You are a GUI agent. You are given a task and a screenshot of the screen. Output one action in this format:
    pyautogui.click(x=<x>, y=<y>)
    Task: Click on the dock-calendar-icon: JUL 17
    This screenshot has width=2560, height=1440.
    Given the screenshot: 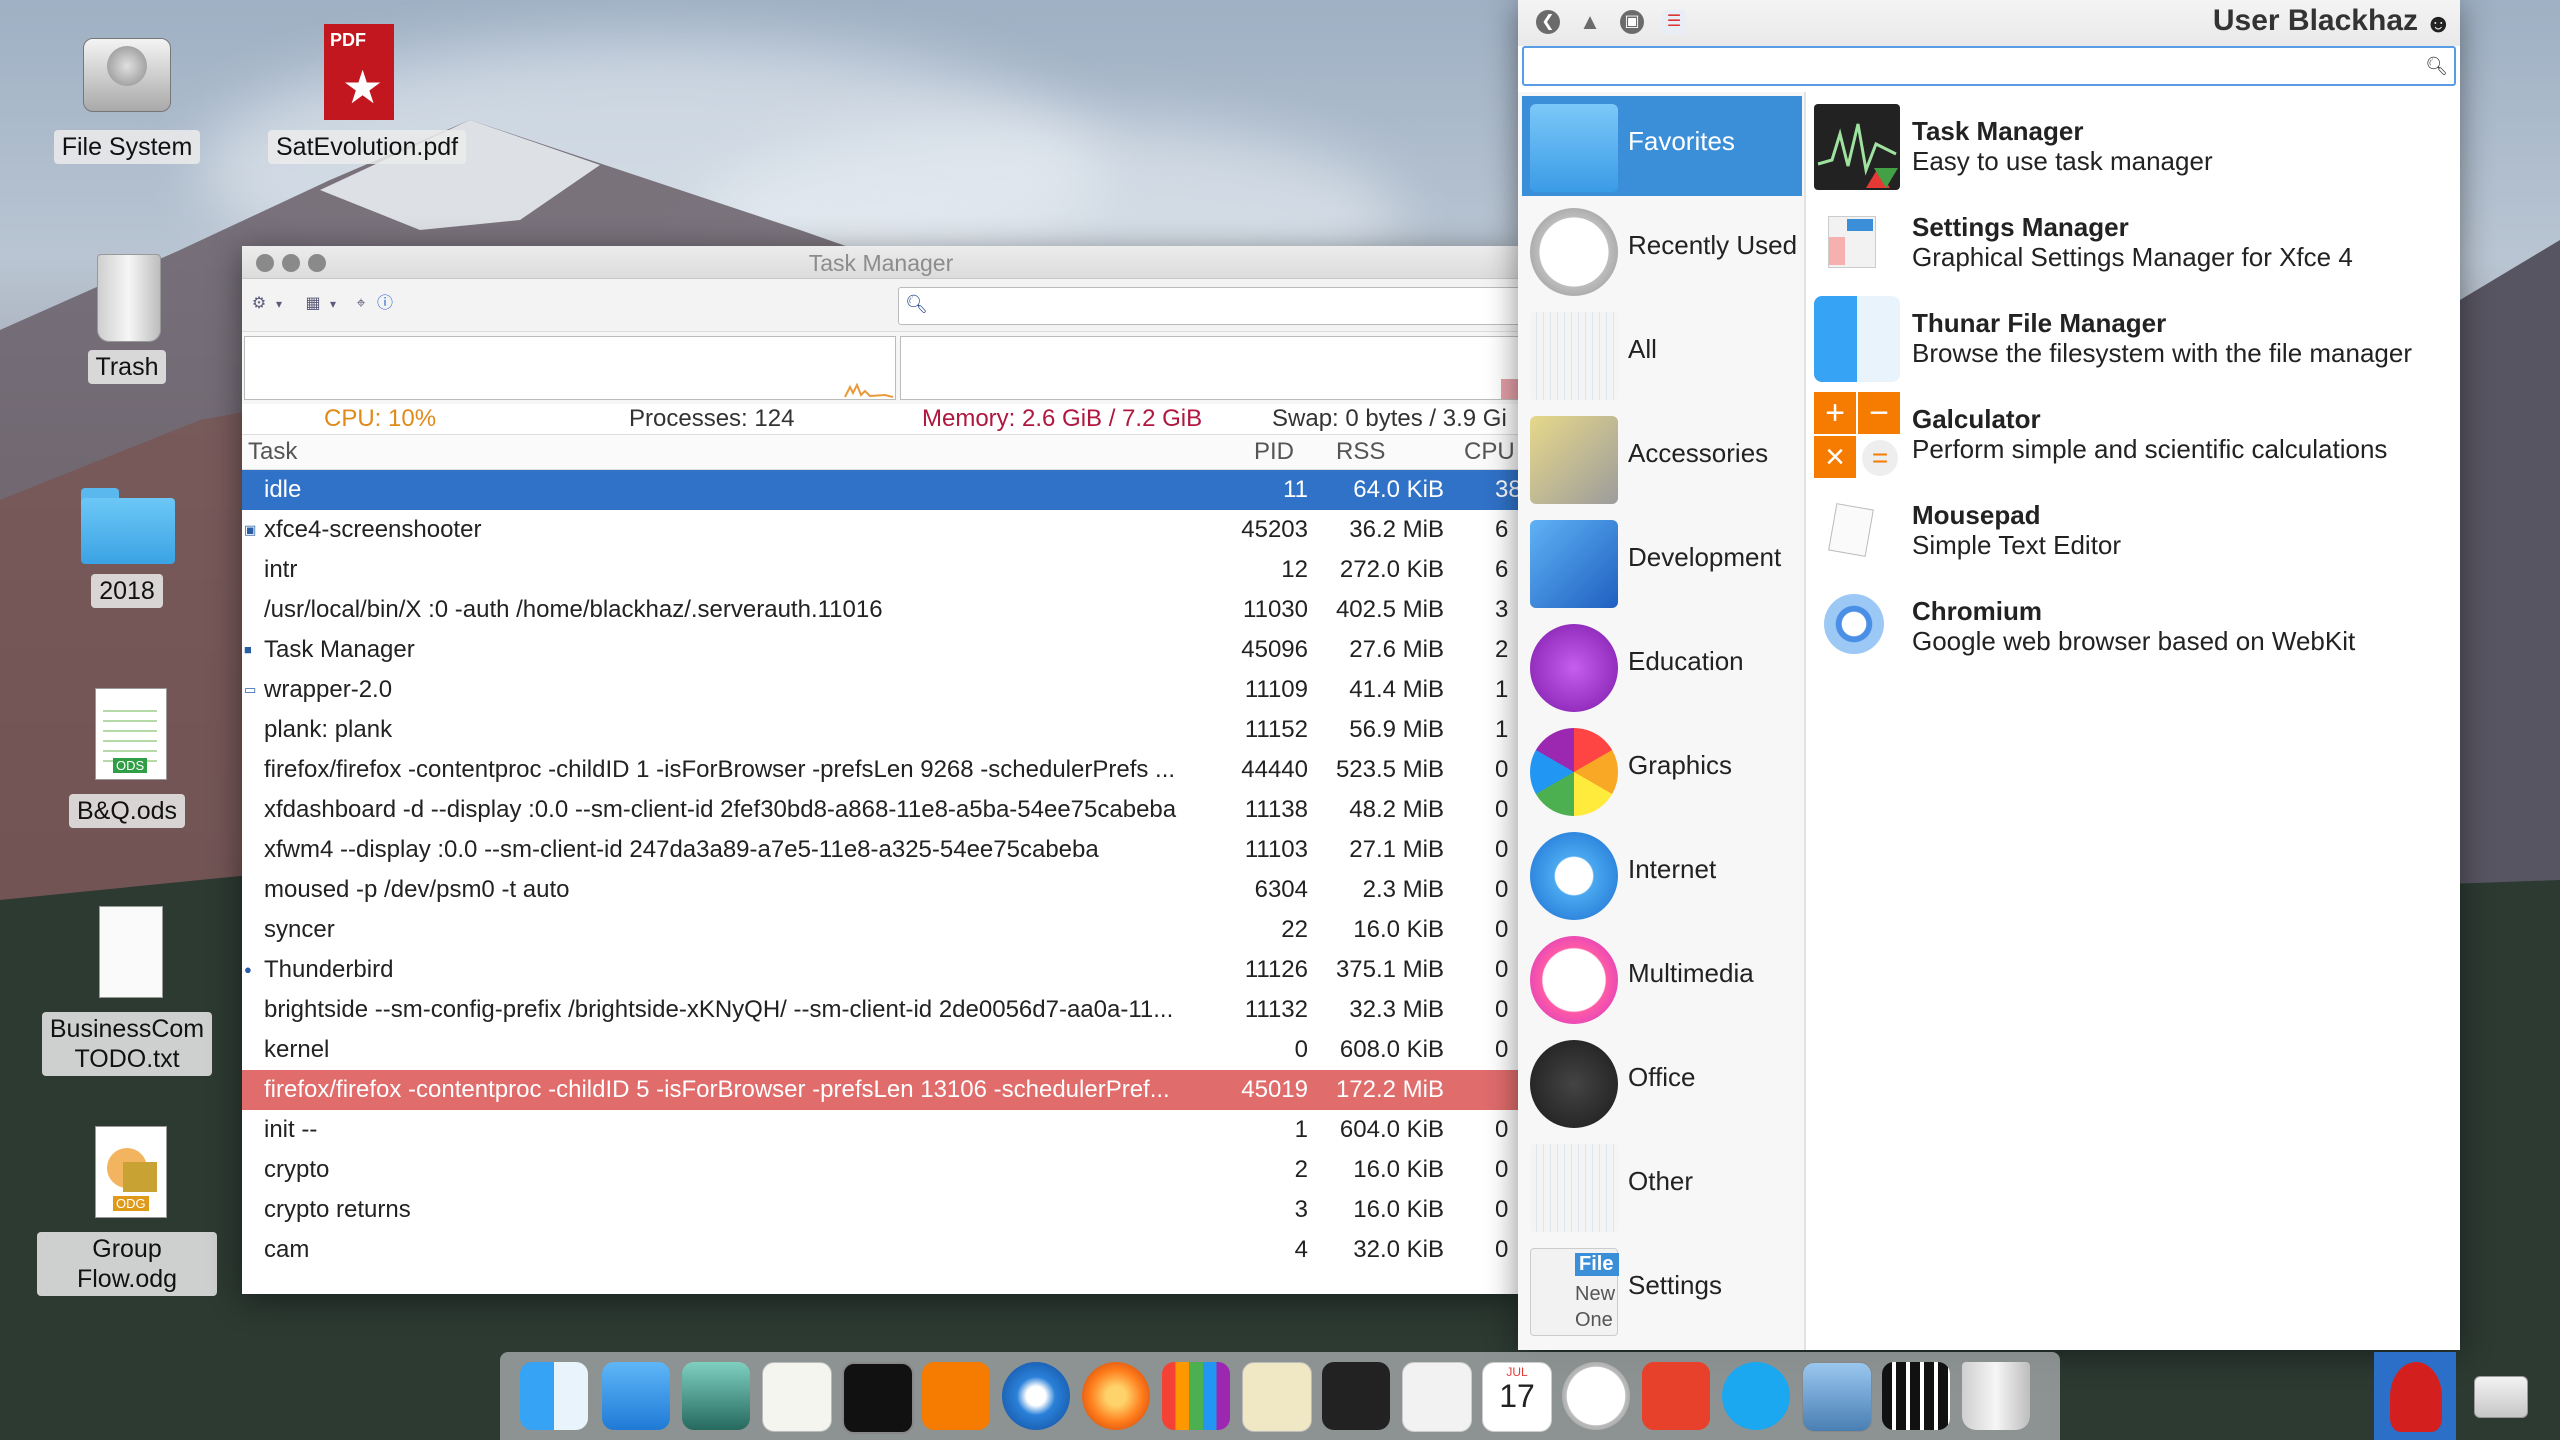 What is the action you would take?
    pyautogui.click(x=1517, y=1397)
    